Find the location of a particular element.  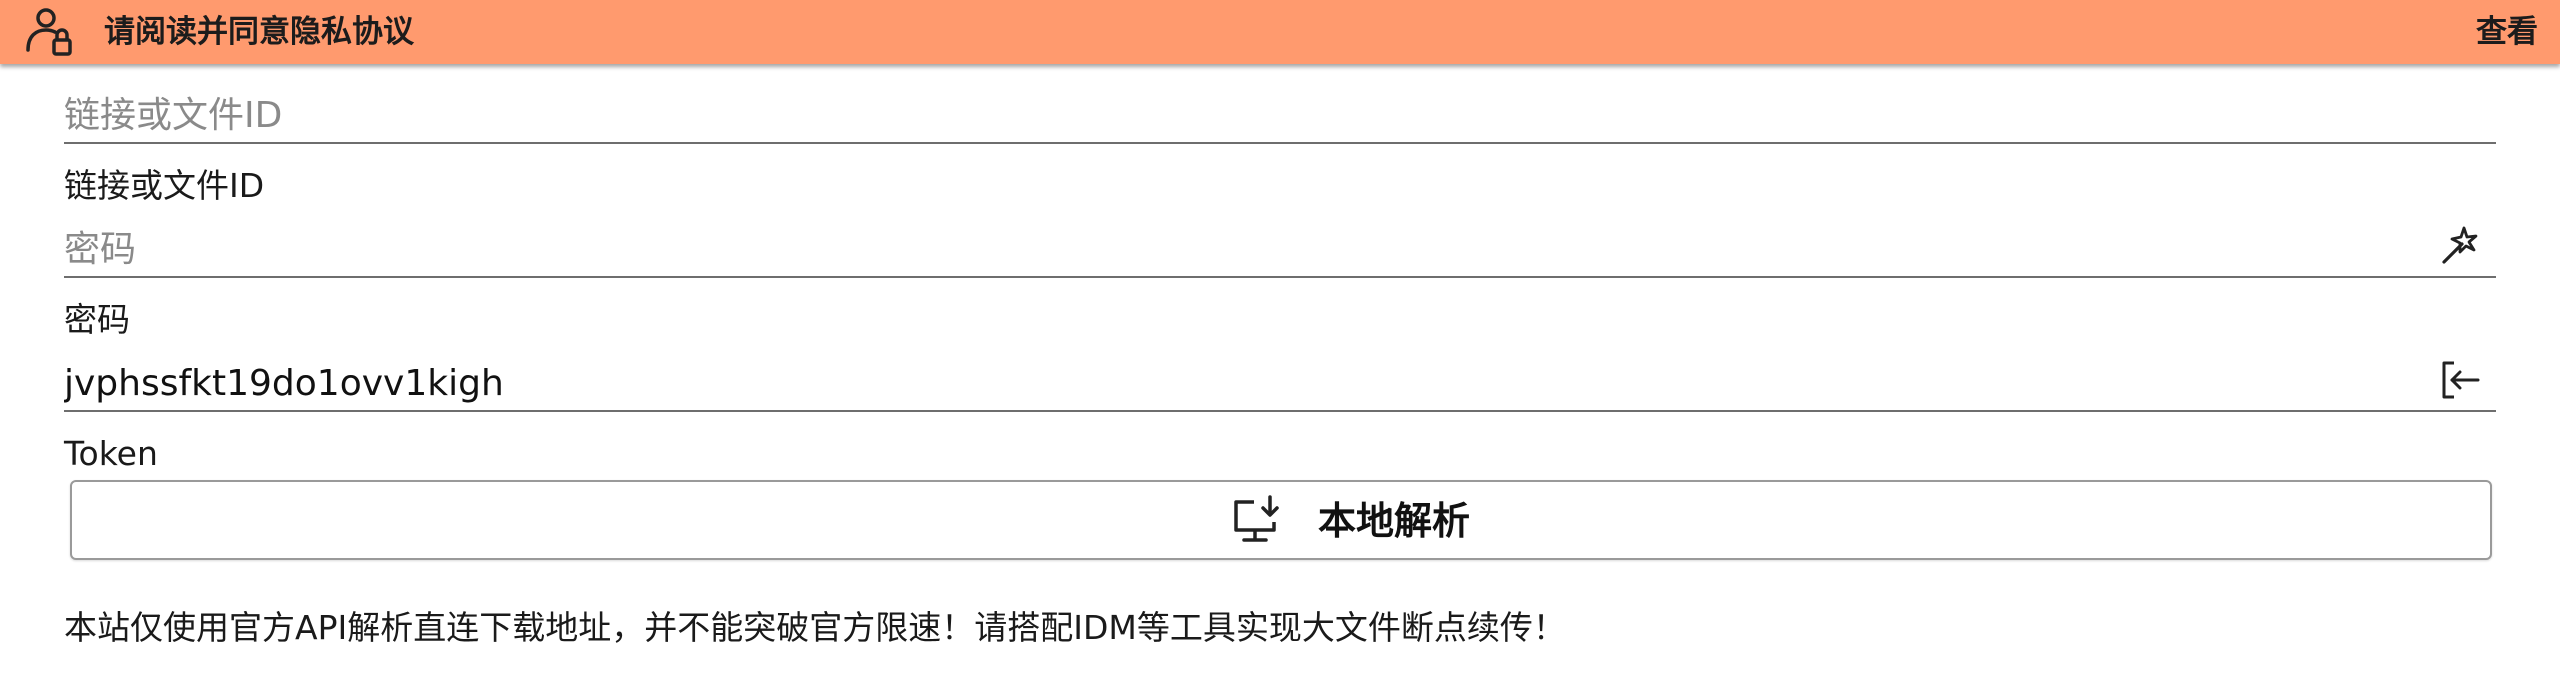

password-field is located at coordinates (1280, 250).